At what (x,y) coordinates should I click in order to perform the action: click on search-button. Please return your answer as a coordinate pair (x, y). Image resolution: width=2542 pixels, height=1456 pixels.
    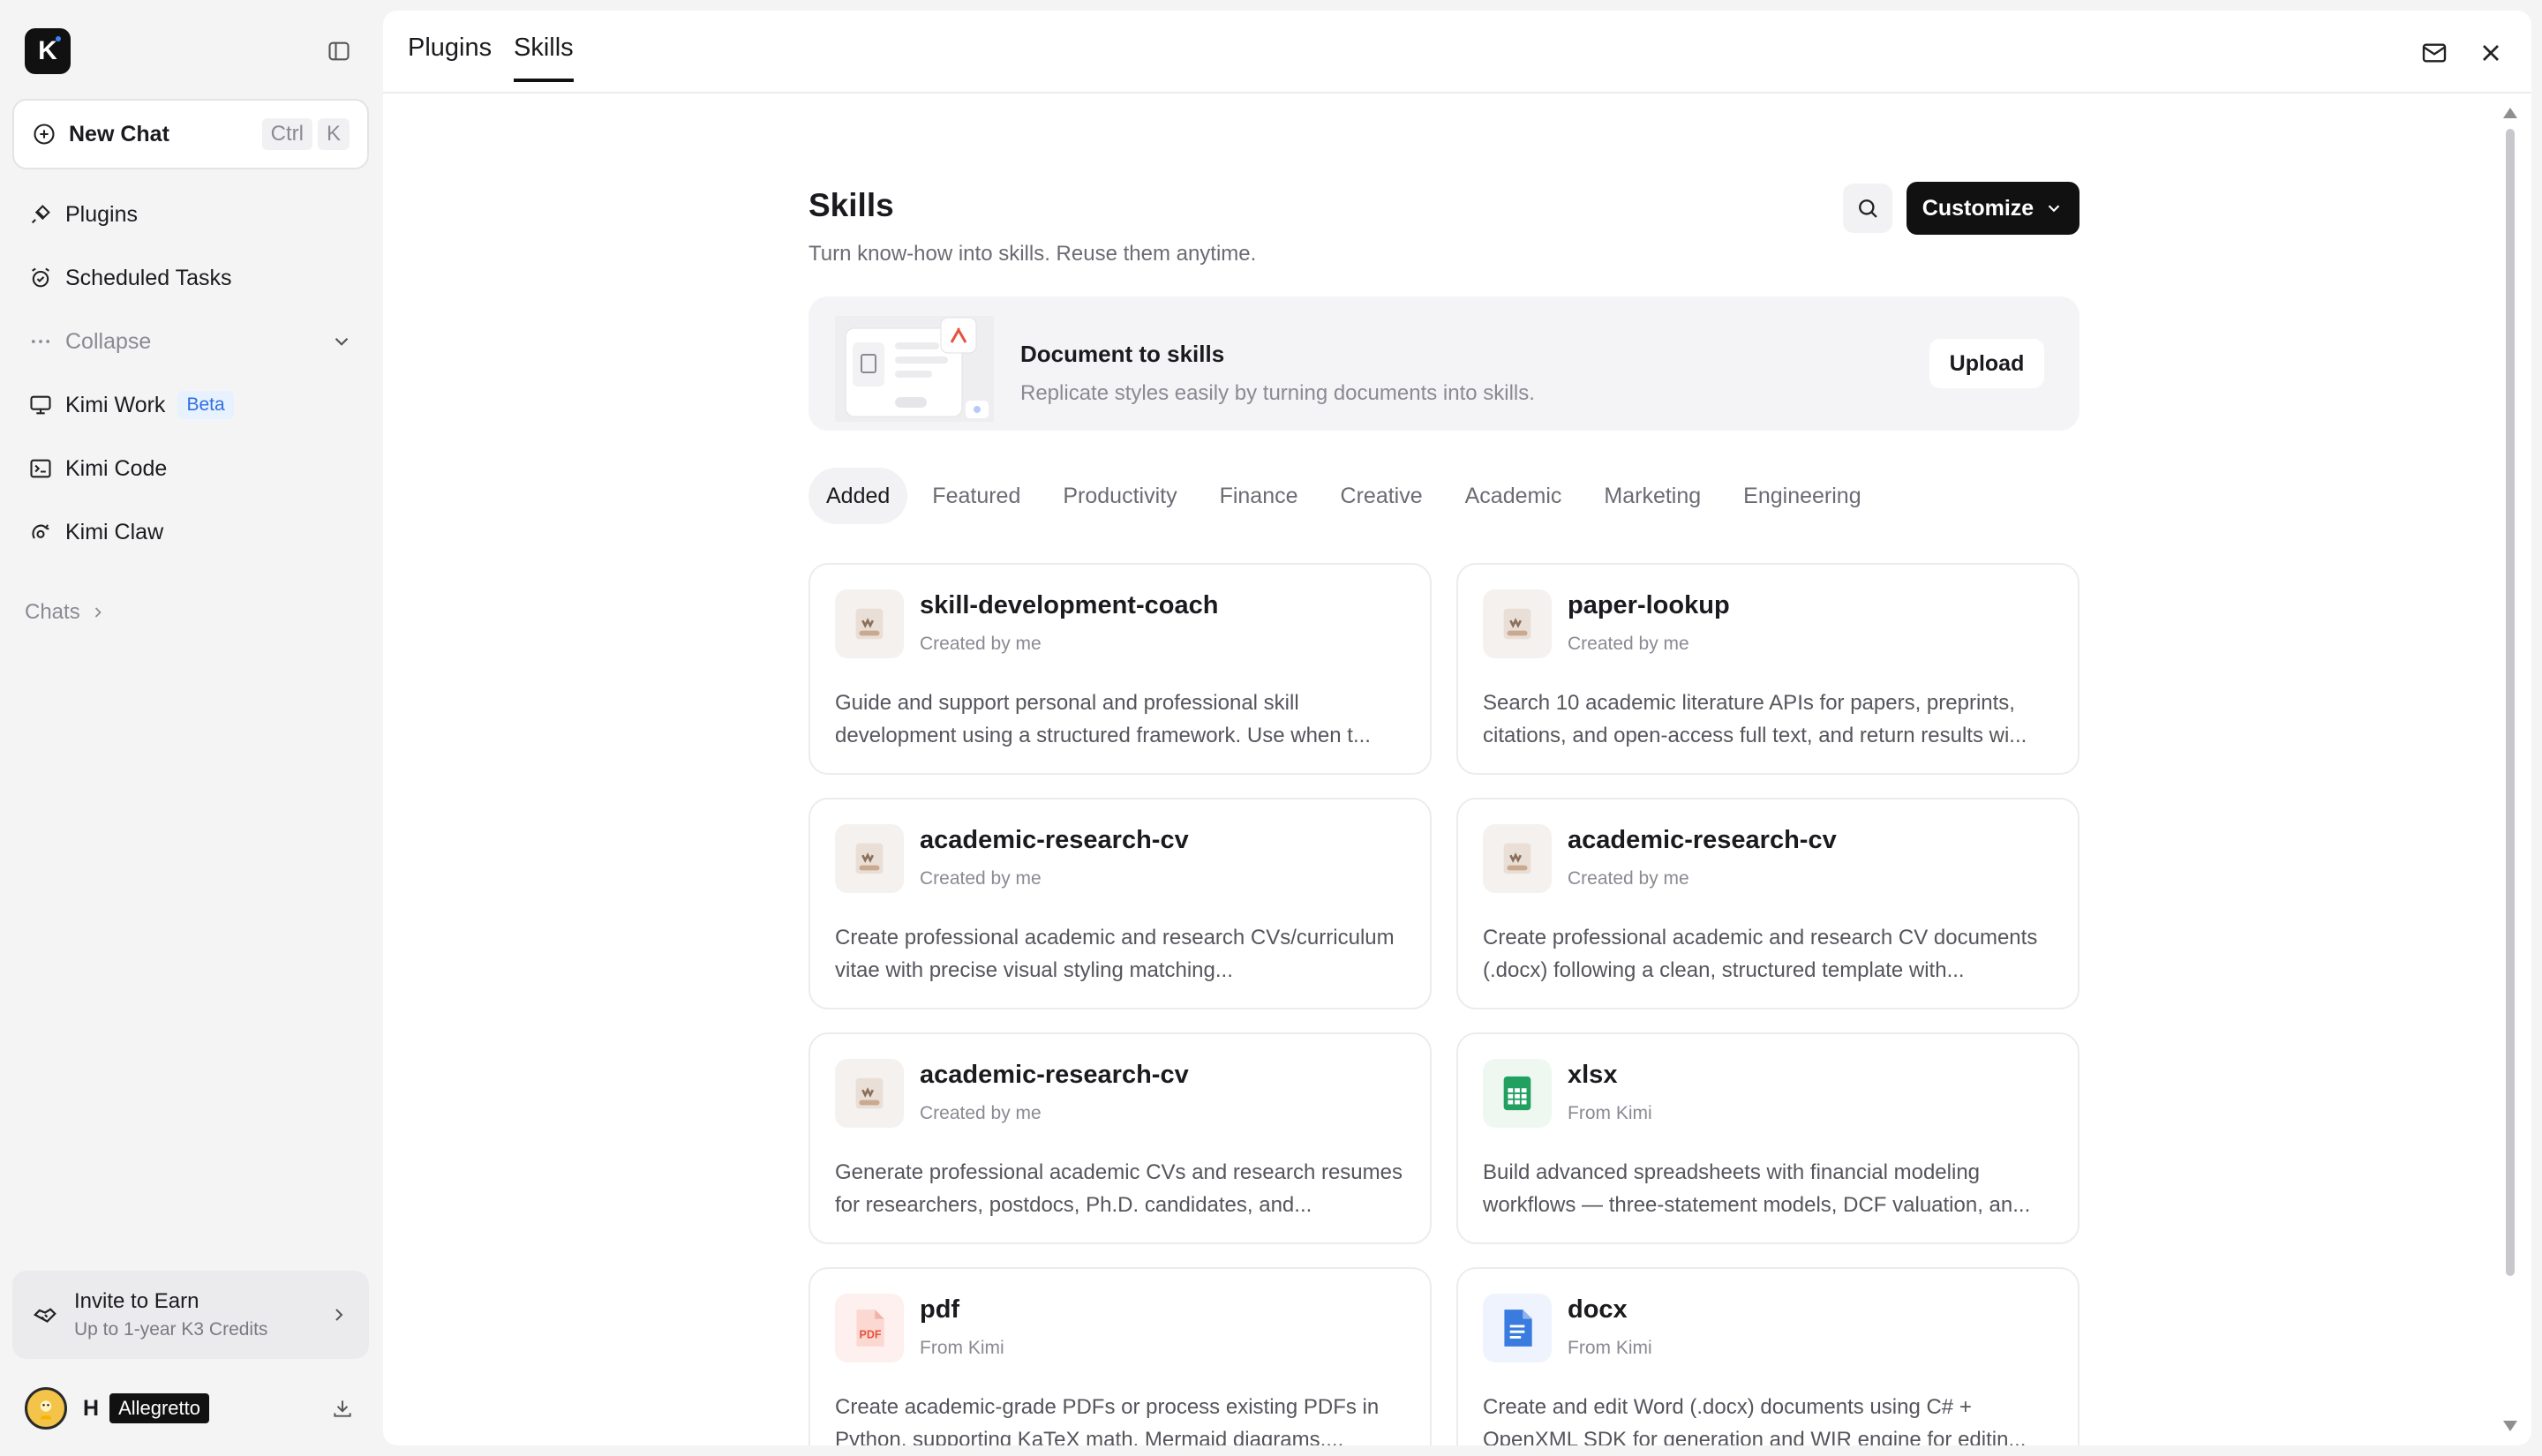
    Looking at the image, I should click on (1867, 208).